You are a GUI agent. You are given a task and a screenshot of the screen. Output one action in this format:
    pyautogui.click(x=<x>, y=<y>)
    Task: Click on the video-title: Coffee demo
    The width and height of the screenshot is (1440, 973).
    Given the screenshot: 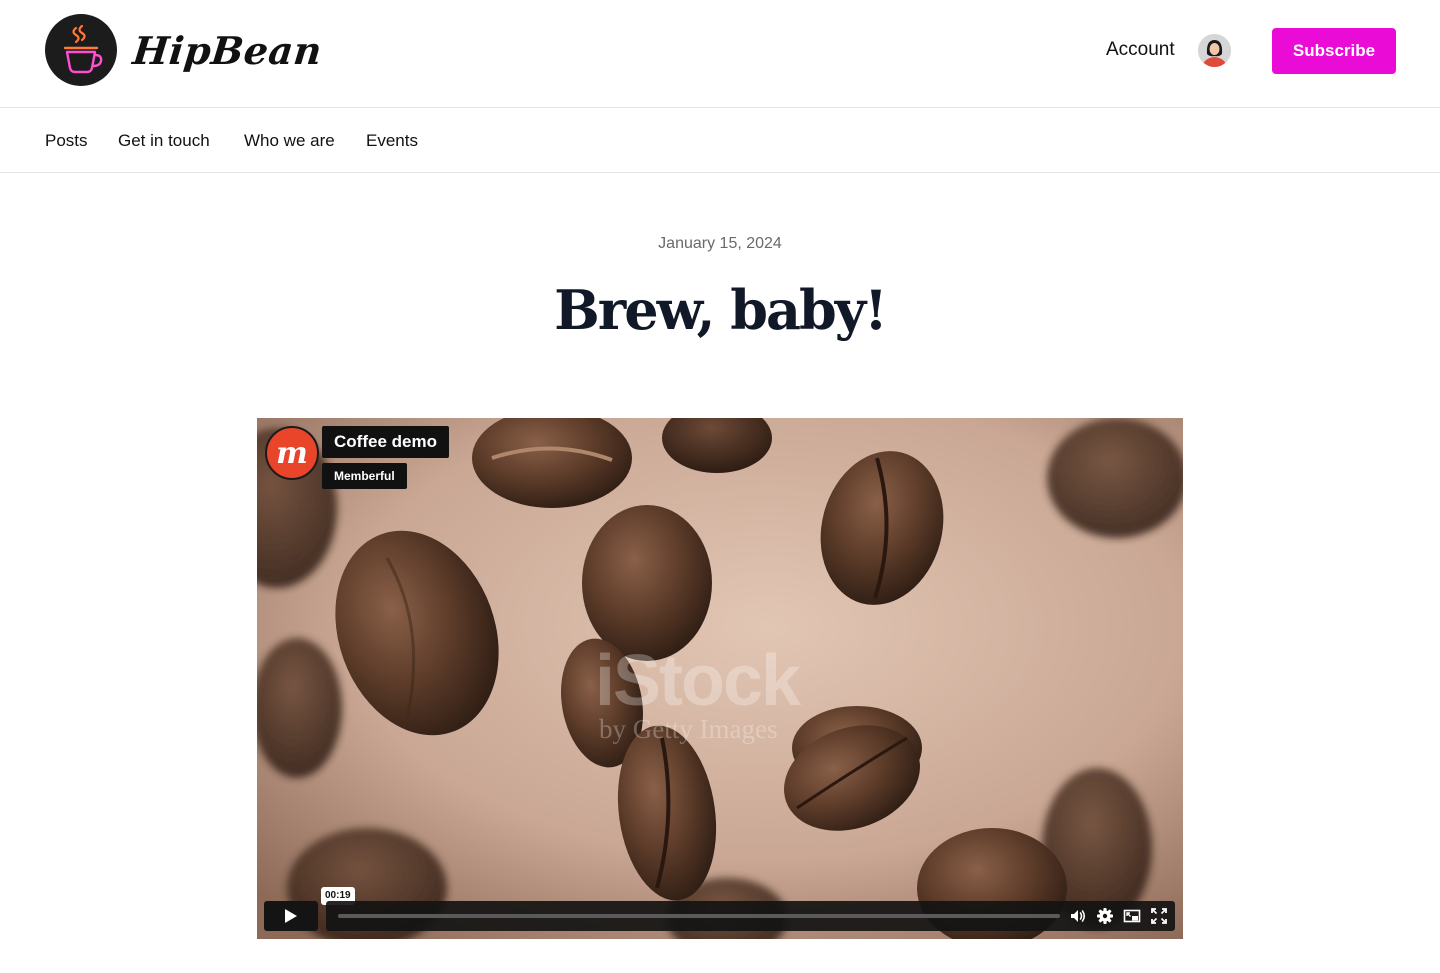 What is the action you would take?
    pyautogui.click(x=385, y=442)
    